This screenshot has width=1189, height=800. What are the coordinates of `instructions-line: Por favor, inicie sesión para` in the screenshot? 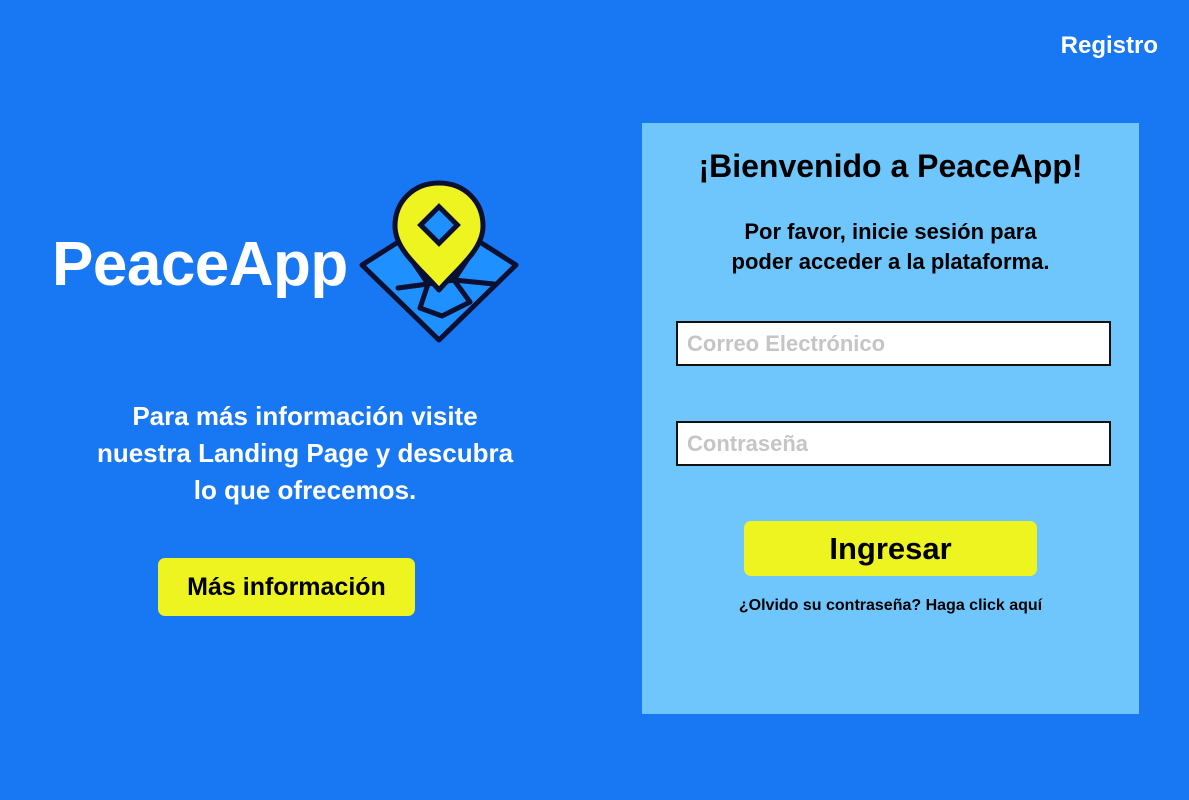 It's located at (890, 231).